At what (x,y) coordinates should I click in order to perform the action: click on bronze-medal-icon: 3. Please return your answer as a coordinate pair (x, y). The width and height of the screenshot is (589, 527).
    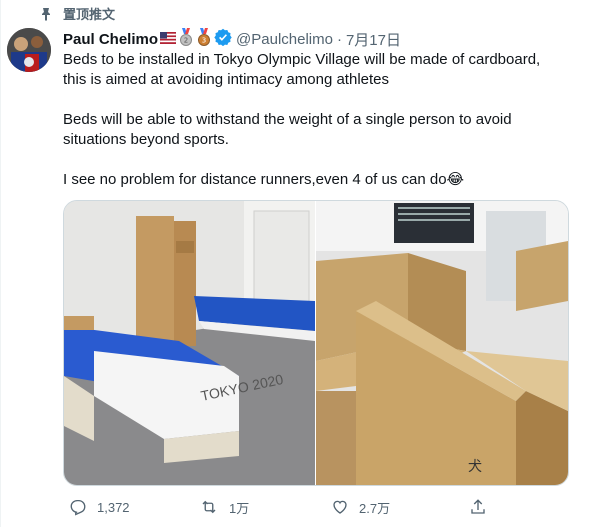
    Looking at the image, I should click on (204, 39).